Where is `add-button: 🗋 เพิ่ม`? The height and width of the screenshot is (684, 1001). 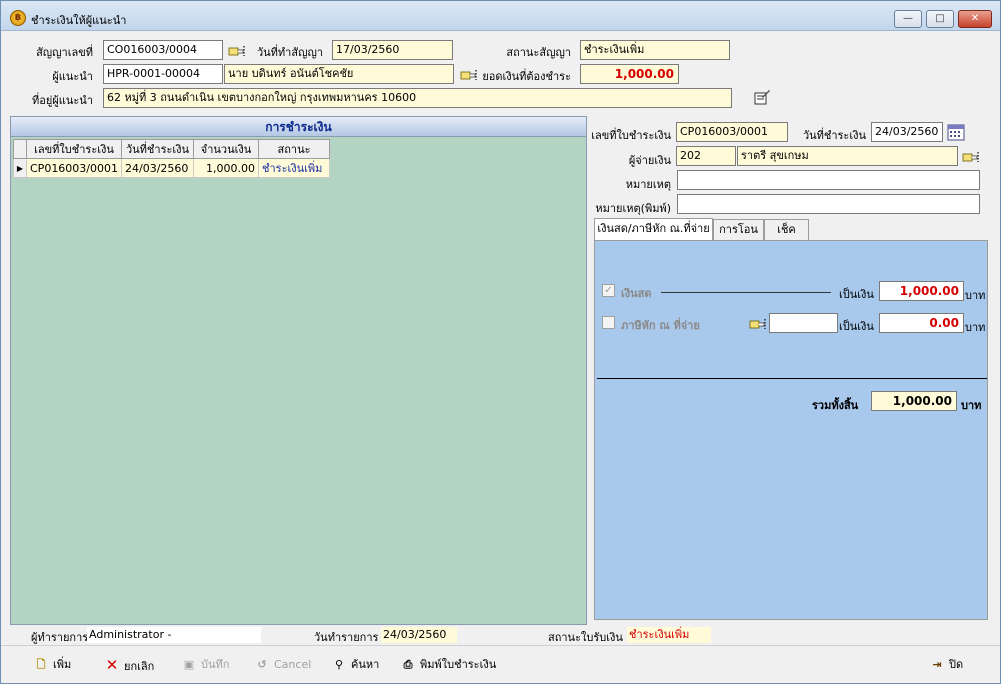 add-button: 🗋 เพิ่ม is located at coordinates (52, 665).